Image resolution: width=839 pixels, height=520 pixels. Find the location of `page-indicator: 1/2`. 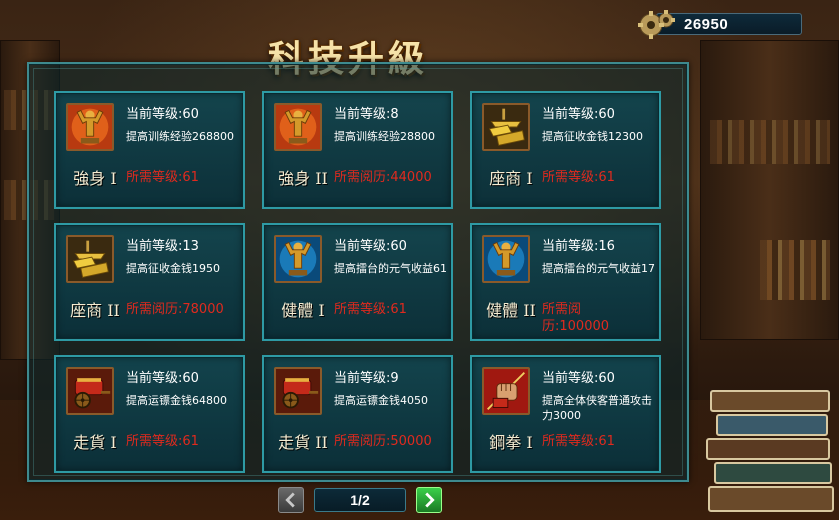

page-indicator: 1/2 is located at coordinates (360, 500).